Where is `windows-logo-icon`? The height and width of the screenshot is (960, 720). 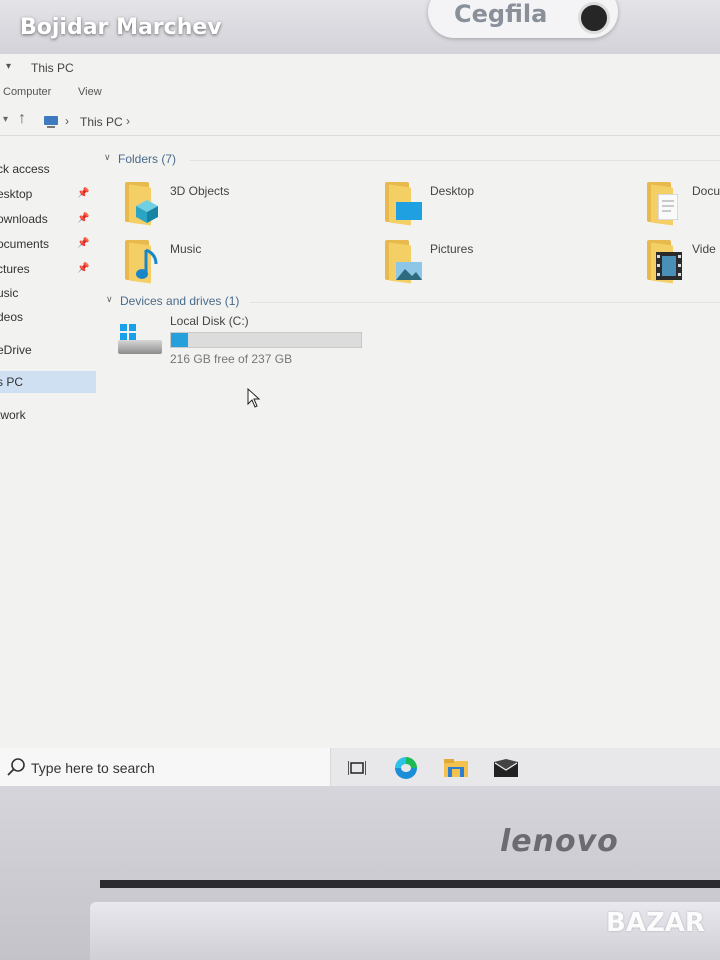 windows-logo-icon is located at coordinates (128, 332).